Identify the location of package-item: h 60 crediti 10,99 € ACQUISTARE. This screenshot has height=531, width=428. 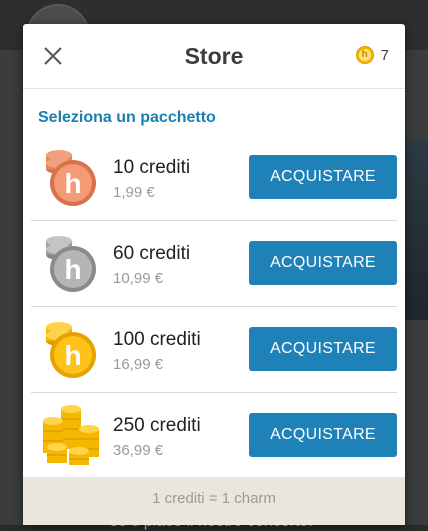
(214, 264).